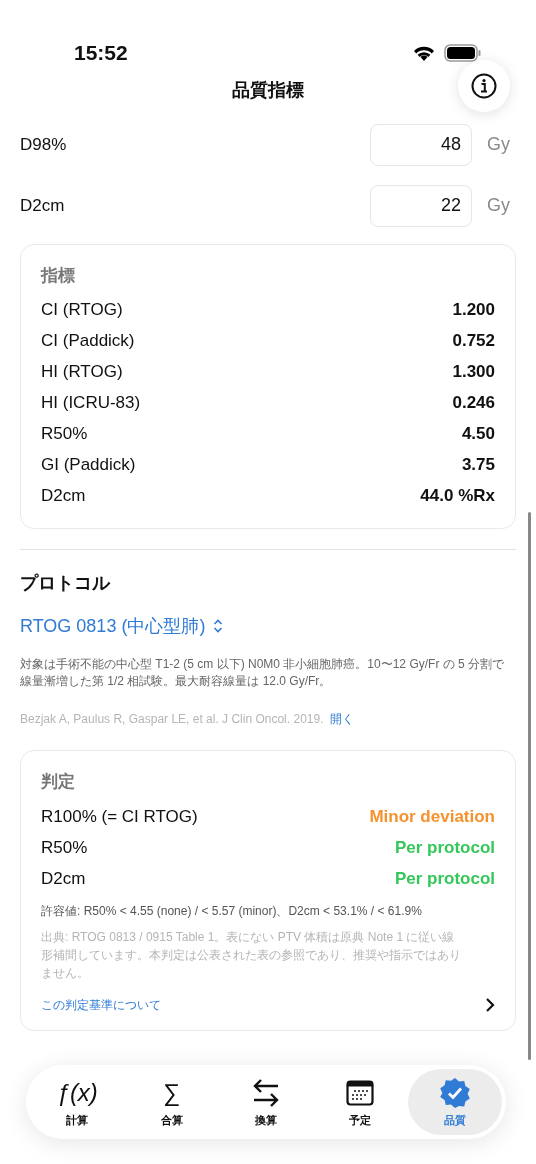 The image size is (536, 1164). I want to click on metric-value: 0.246, so click(473, 403).